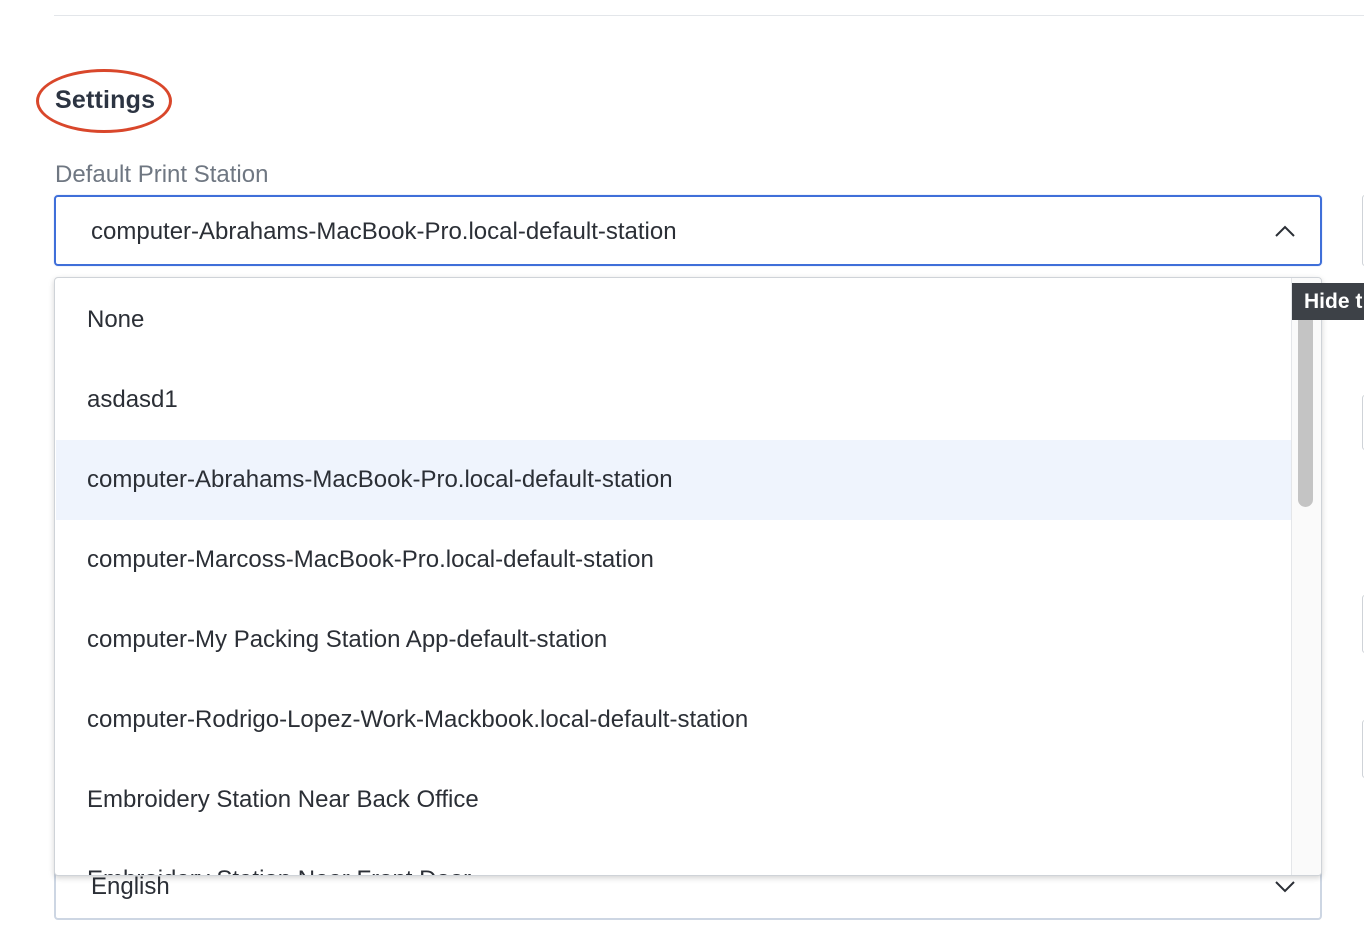  I want to click on dropdown-option: Embroidery Station Near Front Door, so click(673, 857).